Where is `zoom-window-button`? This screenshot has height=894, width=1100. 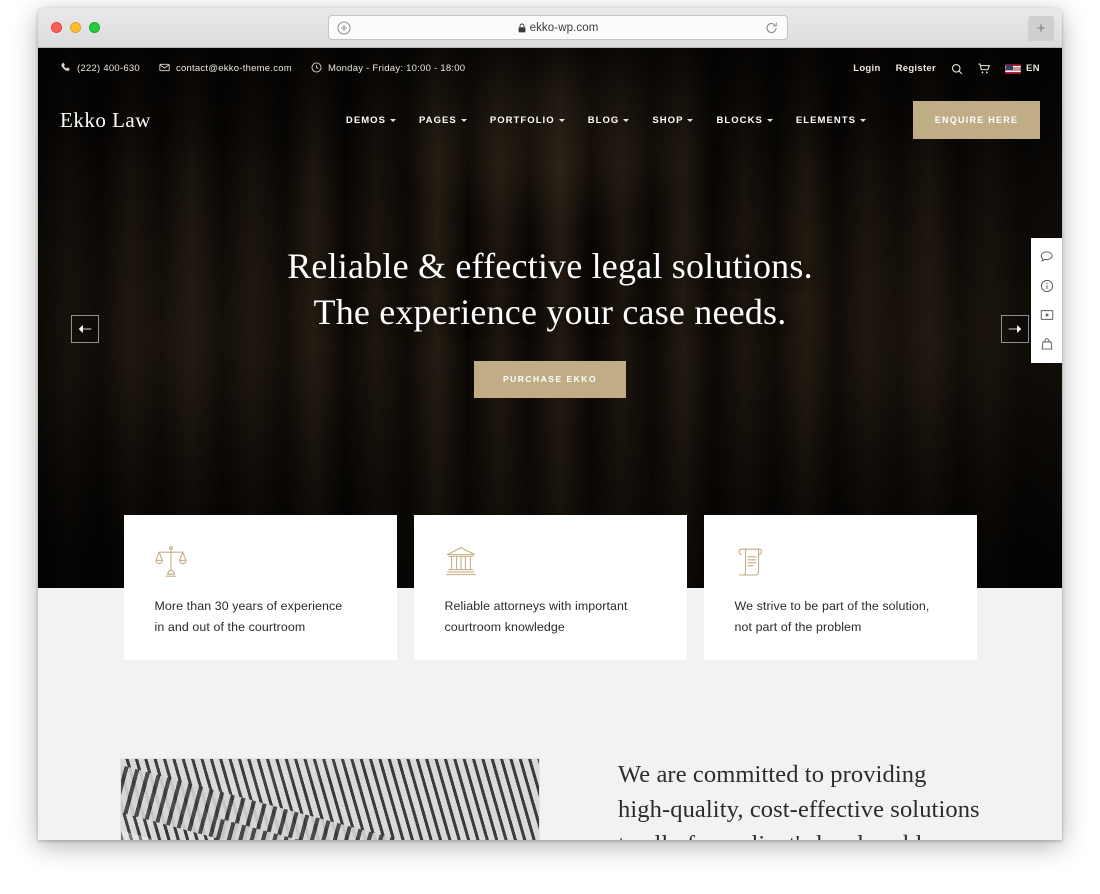
zoom-window-button is located at coordinates (94, 27).